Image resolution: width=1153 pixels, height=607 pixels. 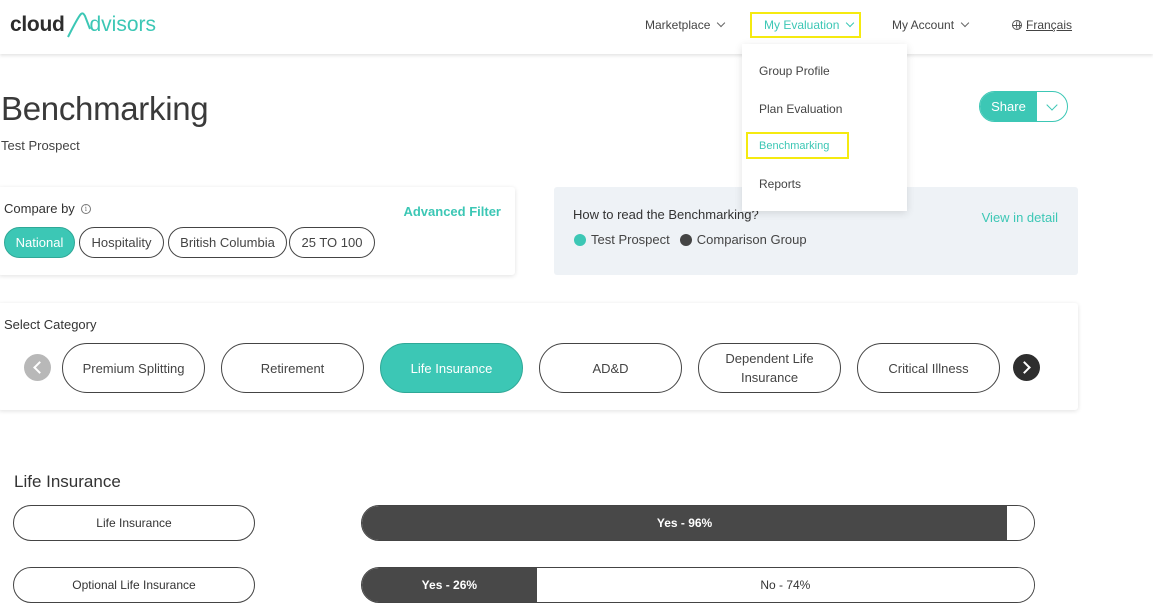 What do you see at coordinates (105, 108) in the screenshot?
I see `page-title: Benchmarking` at bounding box center [105, 108].